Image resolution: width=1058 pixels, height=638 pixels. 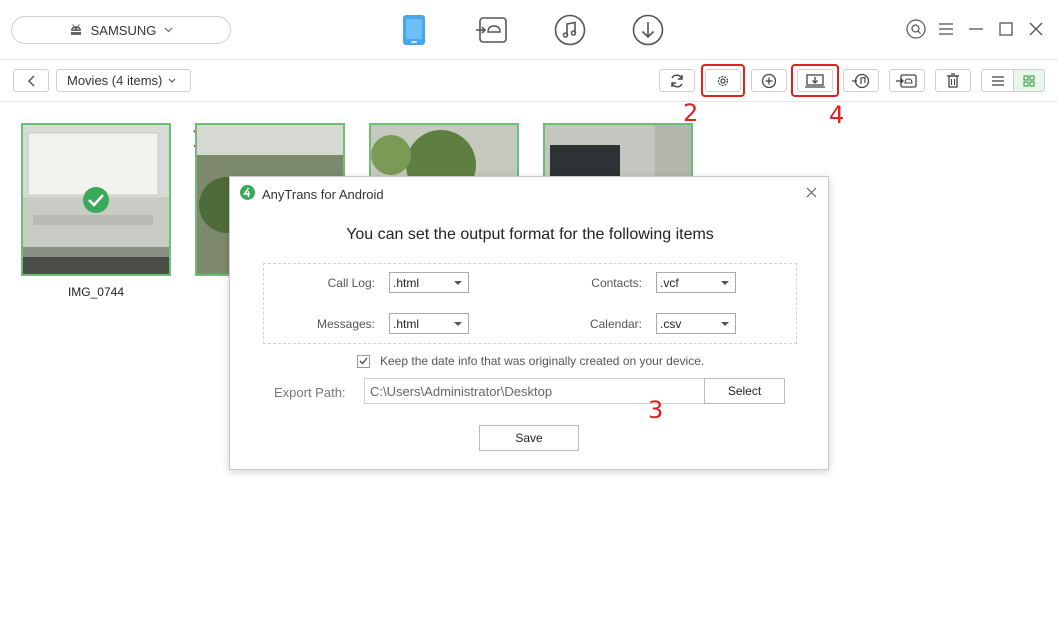 I want to click on export-to-itunes-icon, so click(x=861, y=80).